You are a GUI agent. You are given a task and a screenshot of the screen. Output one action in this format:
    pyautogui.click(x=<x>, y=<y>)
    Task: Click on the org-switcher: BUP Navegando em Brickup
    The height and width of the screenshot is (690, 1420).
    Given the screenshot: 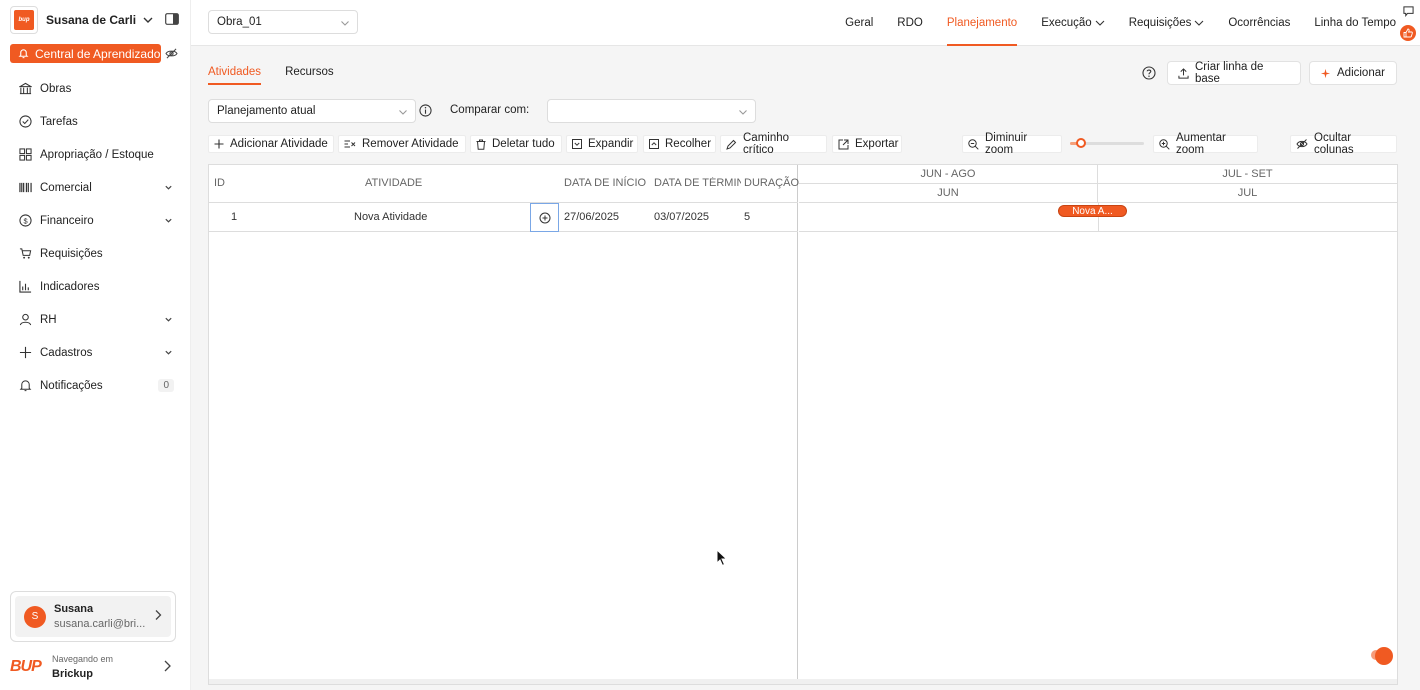 What is the action you would take?
    pyautogui.click(x=95, y=667)
    